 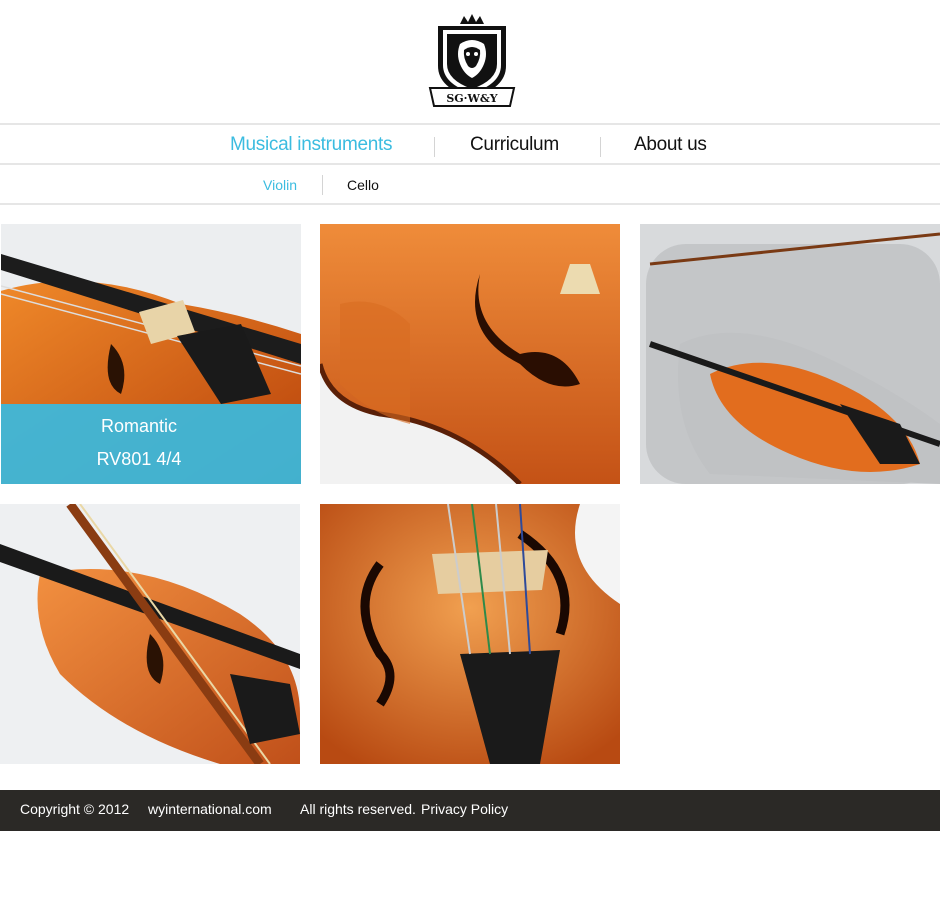 I want to click on footer-rights: All rights reserved., so click(x=358, y=809).